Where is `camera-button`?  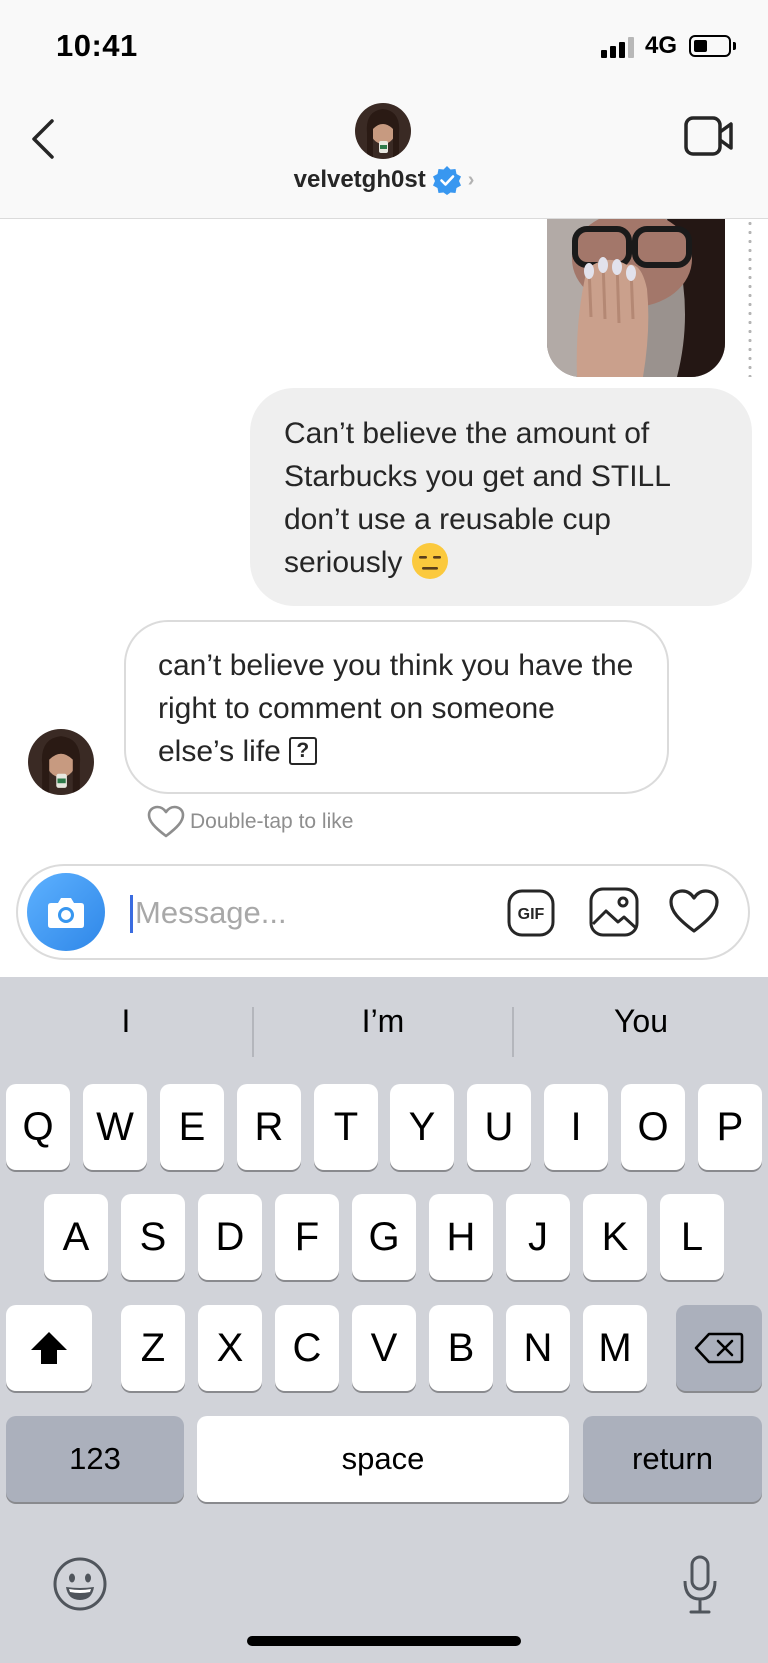 camera-button is located at coordinates (66, 912).